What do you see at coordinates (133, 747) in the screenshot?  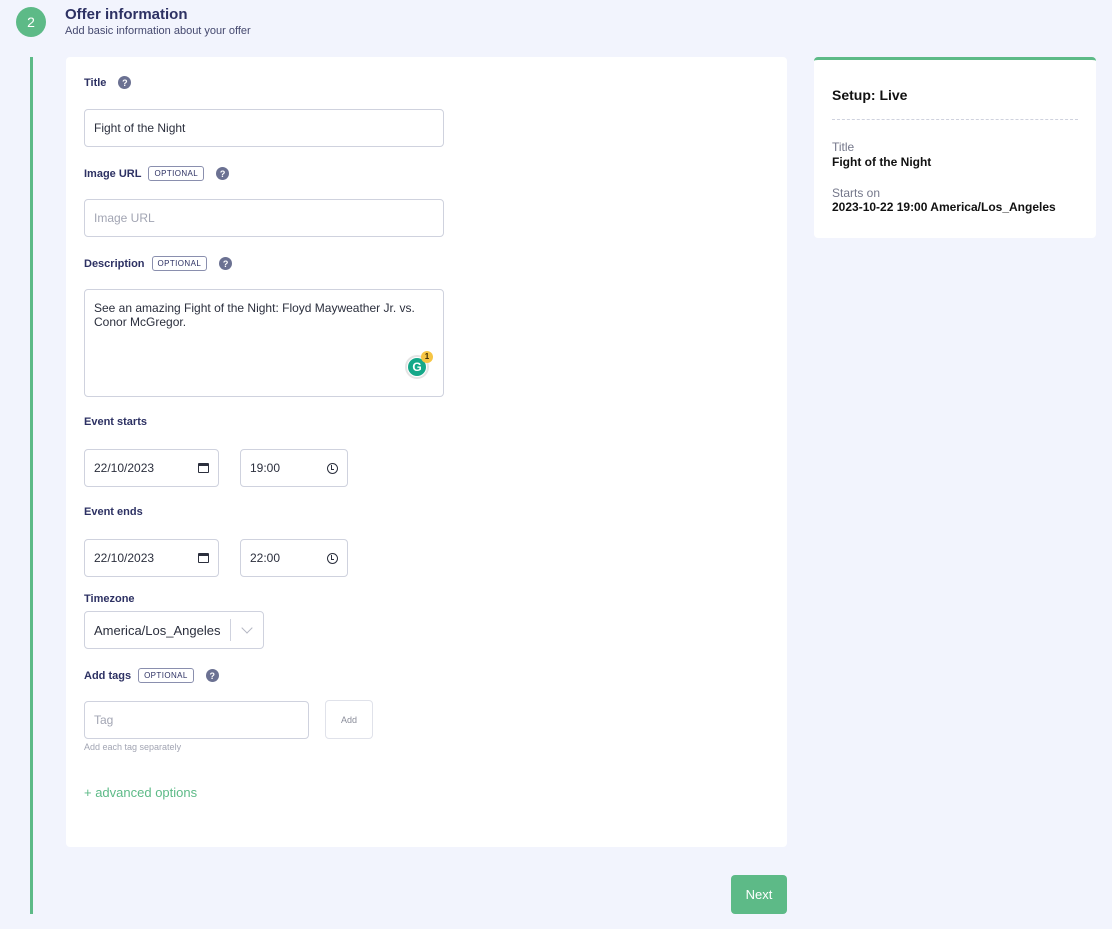 I see `tag-hint: Add each tag separately` at bounding box center [133, 747].